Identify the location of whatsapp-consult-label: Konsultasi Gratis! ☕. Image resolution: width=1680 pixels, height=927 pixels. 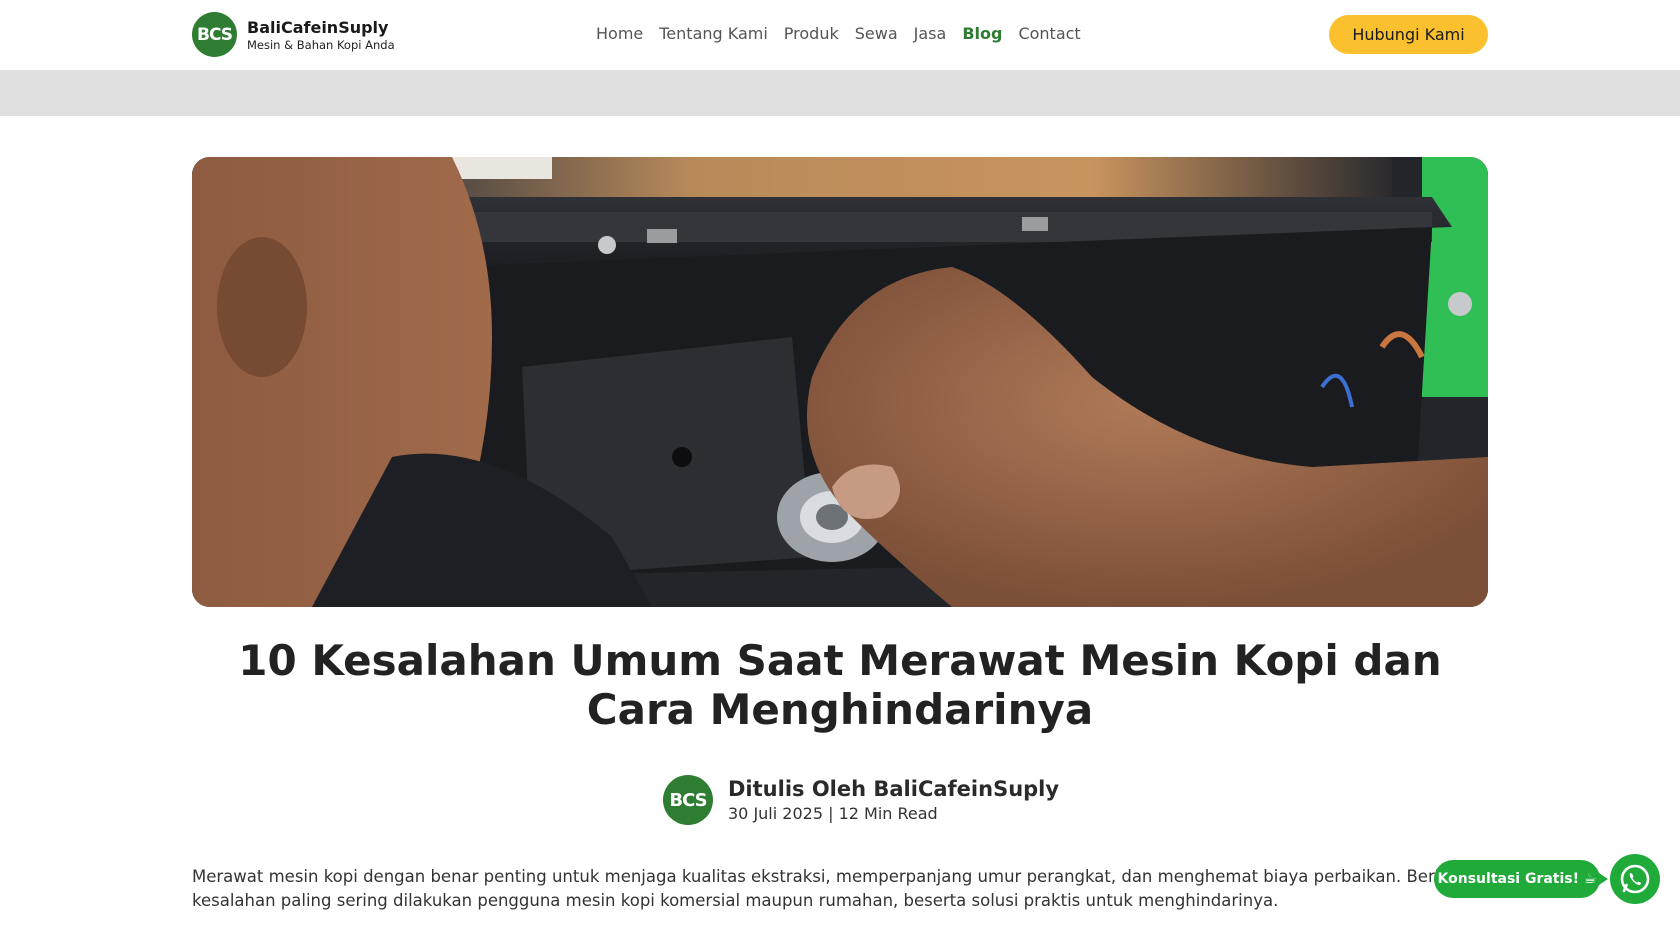
(1521, 879).